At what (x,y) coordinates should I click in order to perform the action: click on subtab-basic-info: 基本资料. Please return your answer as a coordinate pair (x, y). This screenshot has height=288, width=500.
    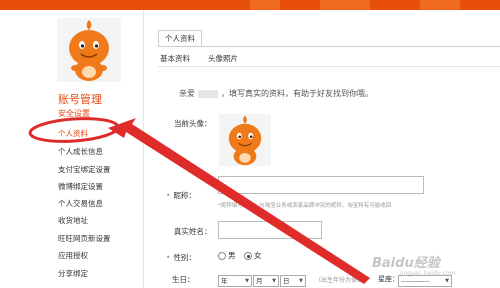
    Looking at the image, I should click on (175, 58).